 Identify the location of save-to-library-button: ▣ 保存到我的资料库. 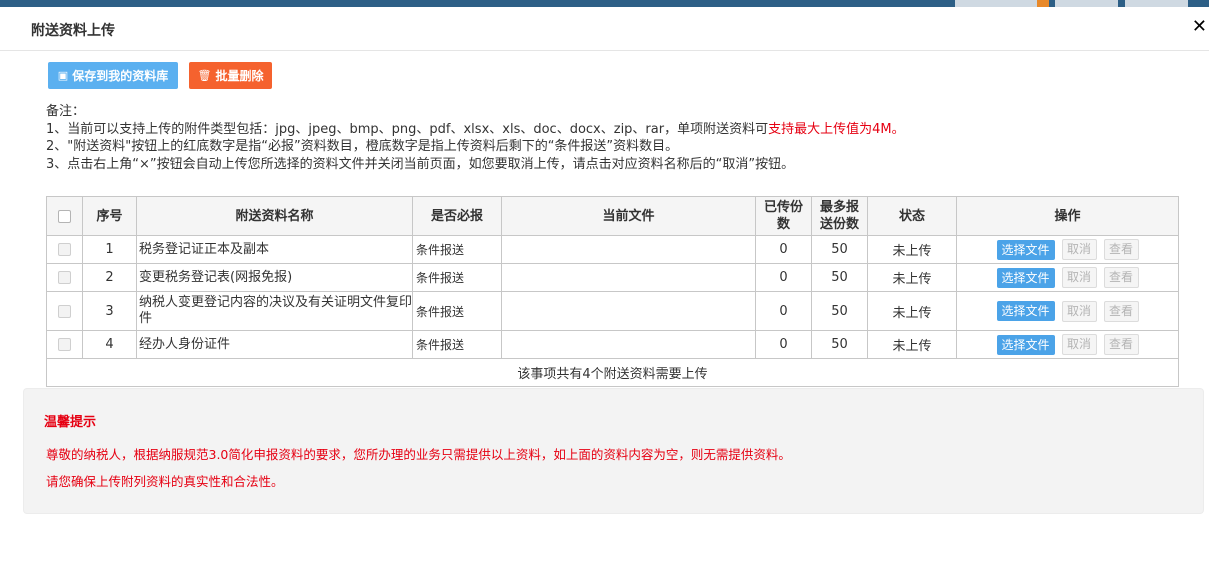
(113, 75).